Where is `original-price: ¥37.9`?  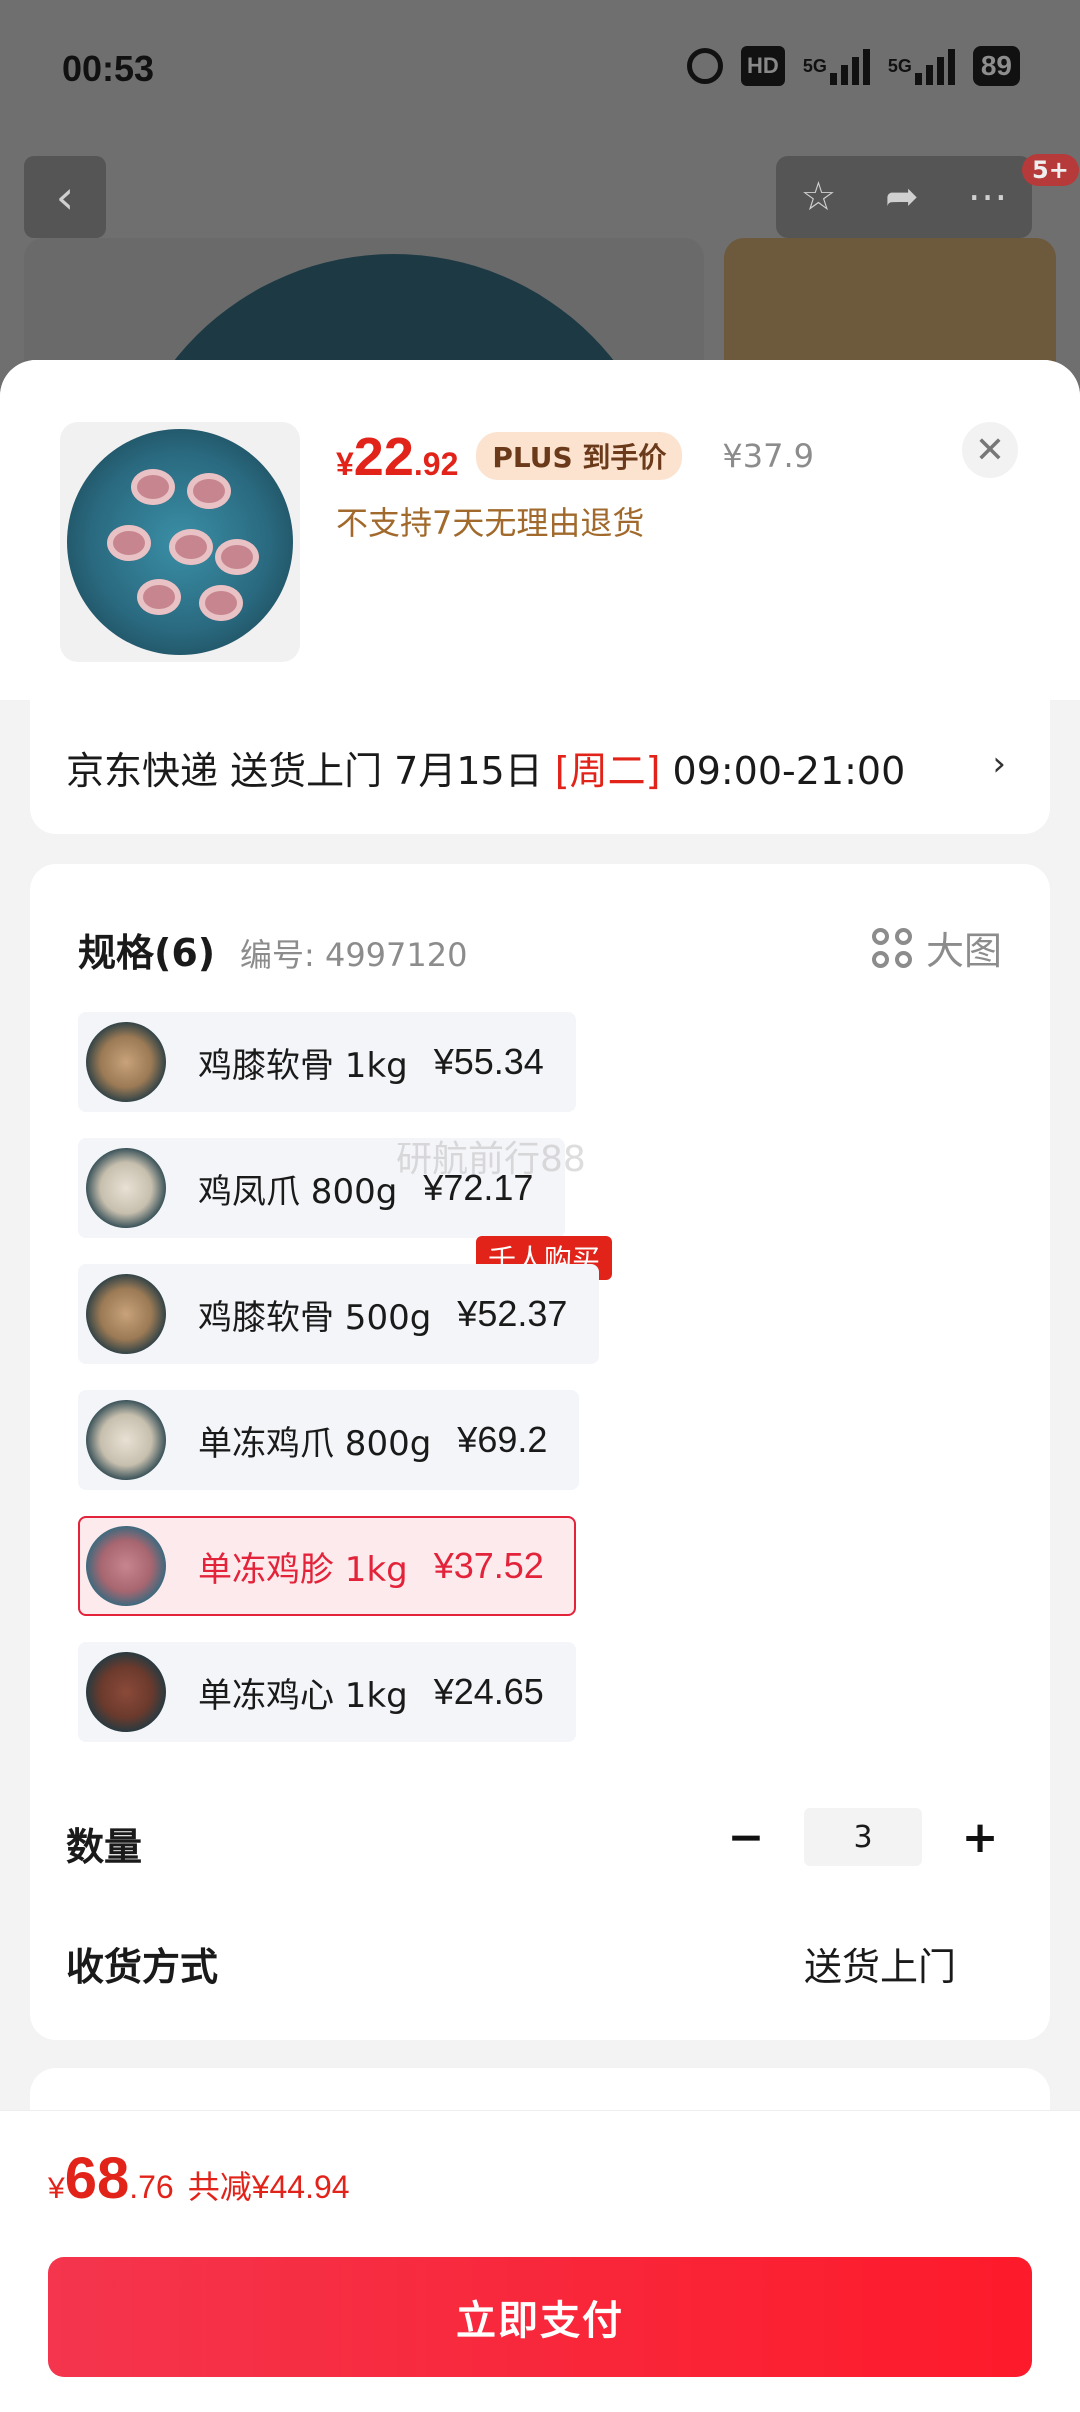
original-price: ¥37.9 is located at coordinates (768, 456).